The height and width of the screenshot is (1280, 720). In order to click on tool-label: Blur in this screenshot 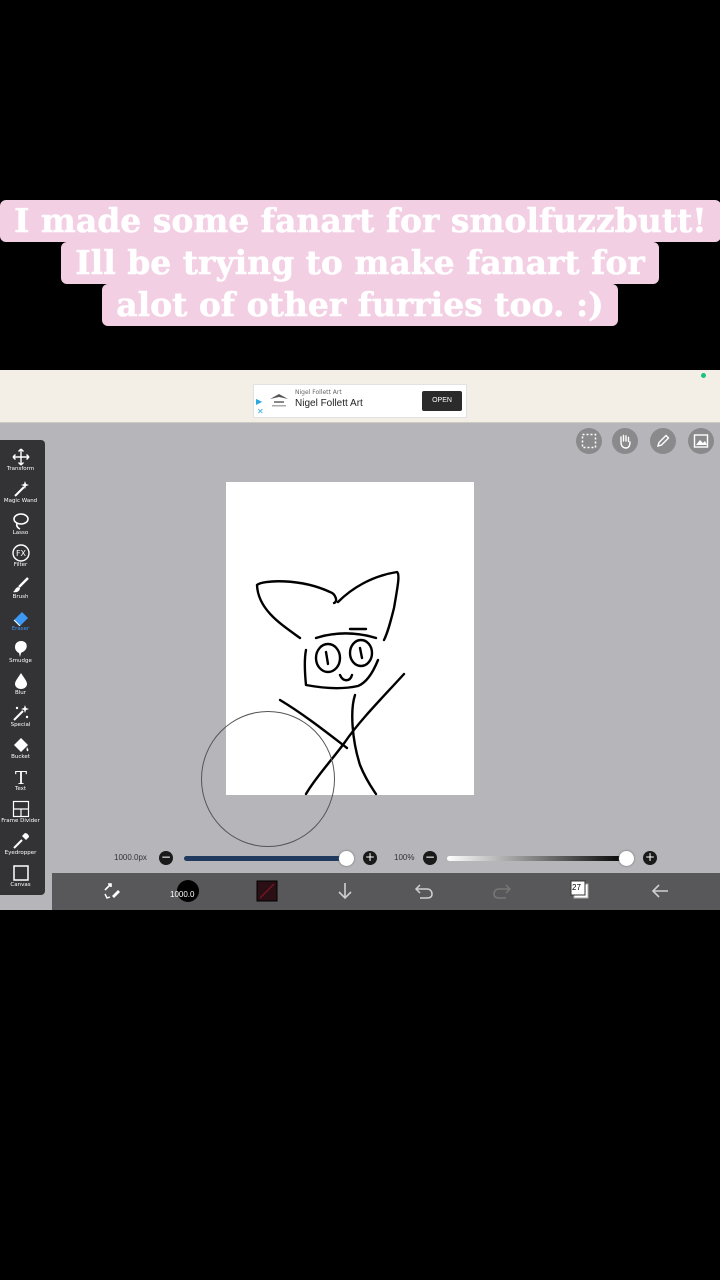, I will do `click(20, 693)`.